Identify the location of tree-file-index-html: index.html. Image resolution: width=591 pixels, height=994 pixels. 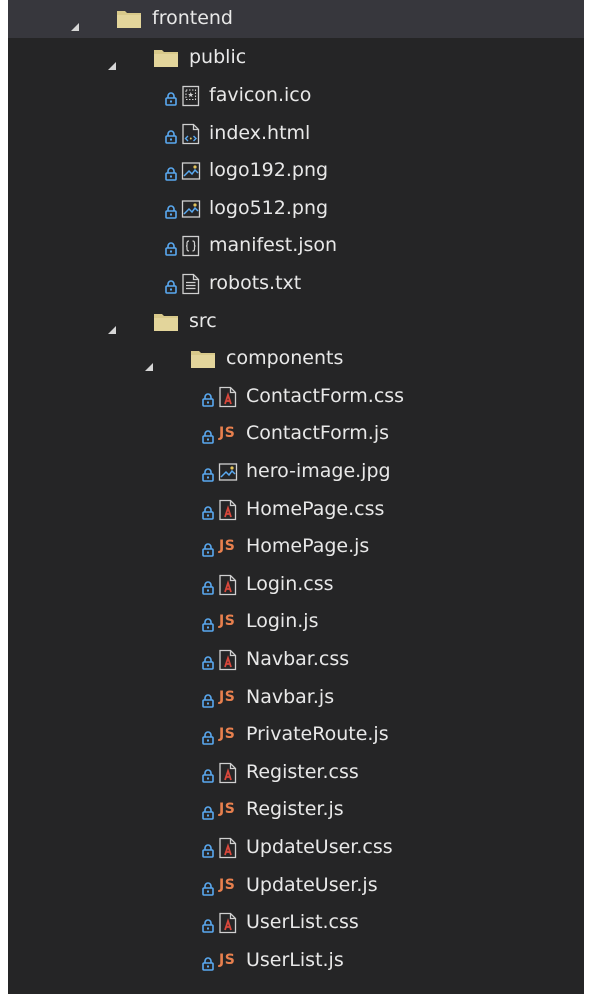
(296, 134).